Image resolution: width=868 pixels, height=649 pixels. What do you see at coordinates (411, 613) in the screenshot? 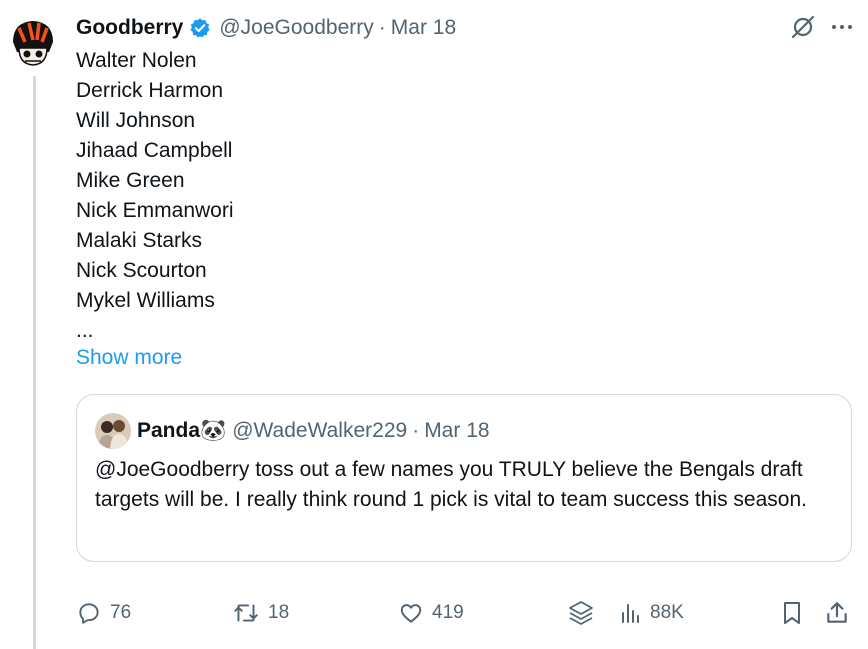
I see `like-icon` at bounding box center [411, 613].